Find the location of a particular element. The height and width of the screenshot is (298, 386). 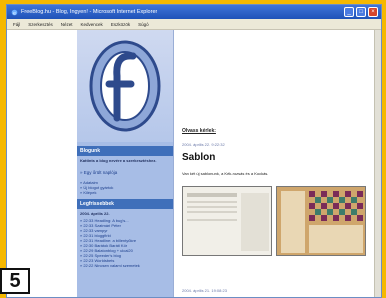

template-thumbnail-blue is located at coordinates (227, 221).